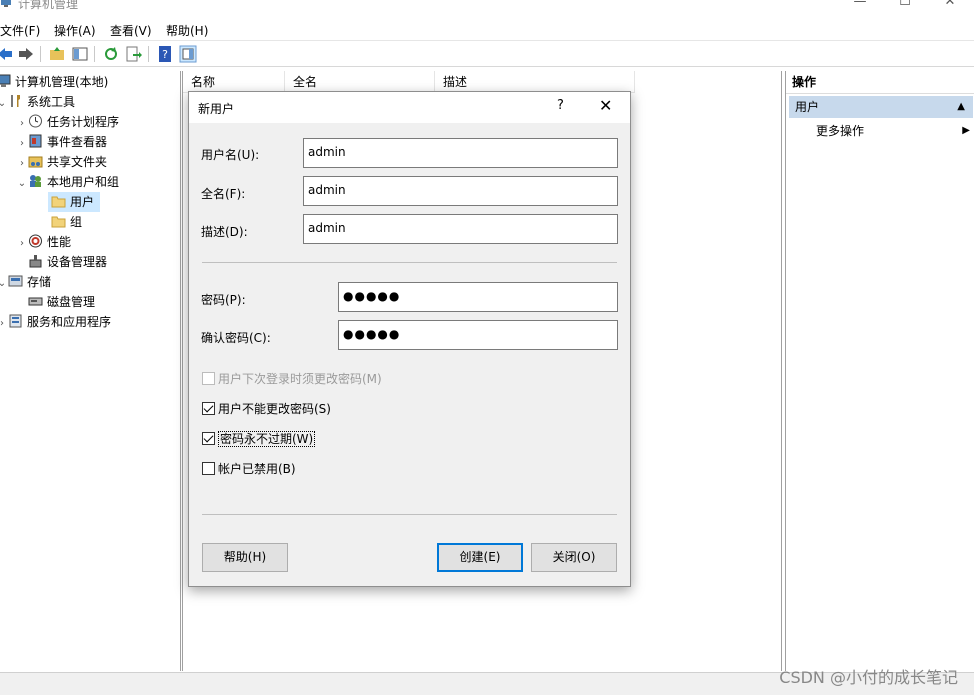  What do you see at coordinates (480, 557) in the screenshot?
I see `create-button: 创建(E)` at bounding box center [480, 557].